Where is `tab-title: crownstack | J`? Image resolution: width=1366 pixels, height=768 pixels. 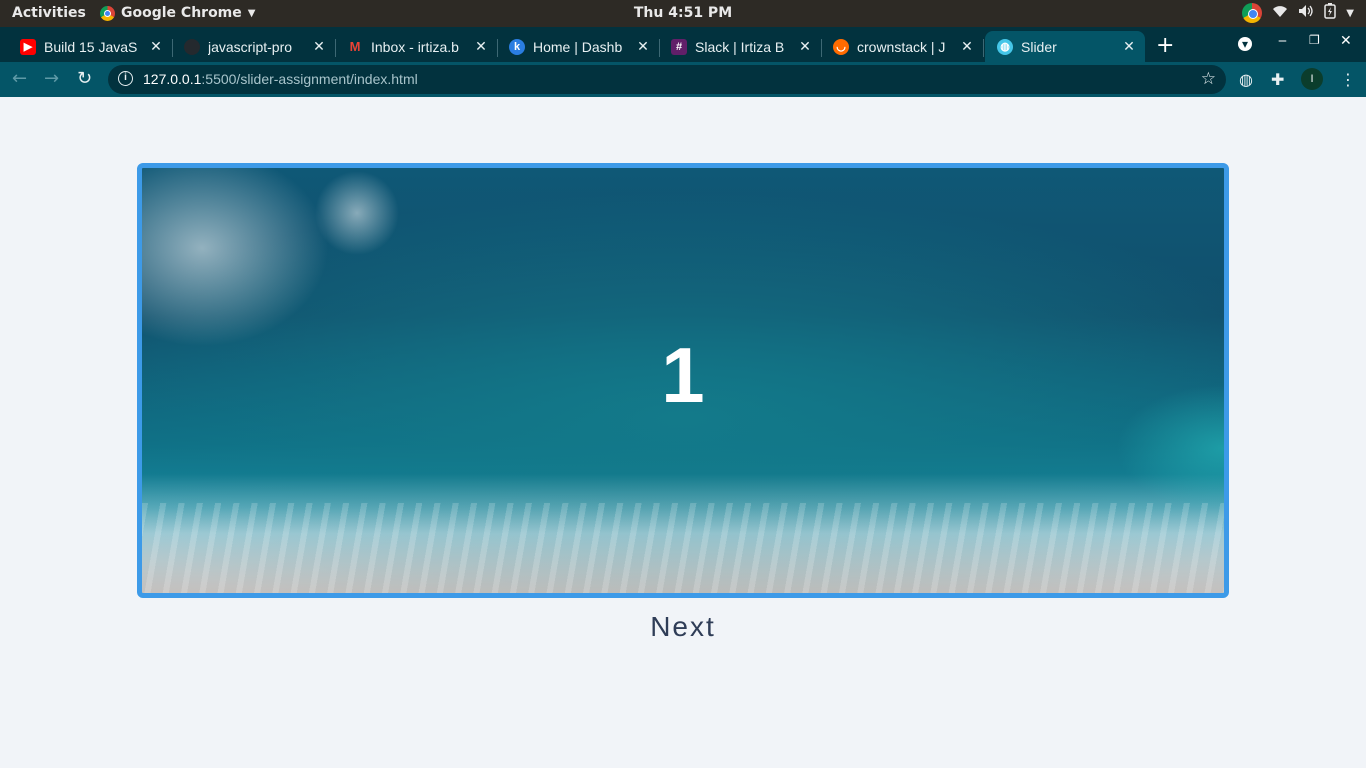 tab-title: crownstack | J is located at coordinates (901, 46).